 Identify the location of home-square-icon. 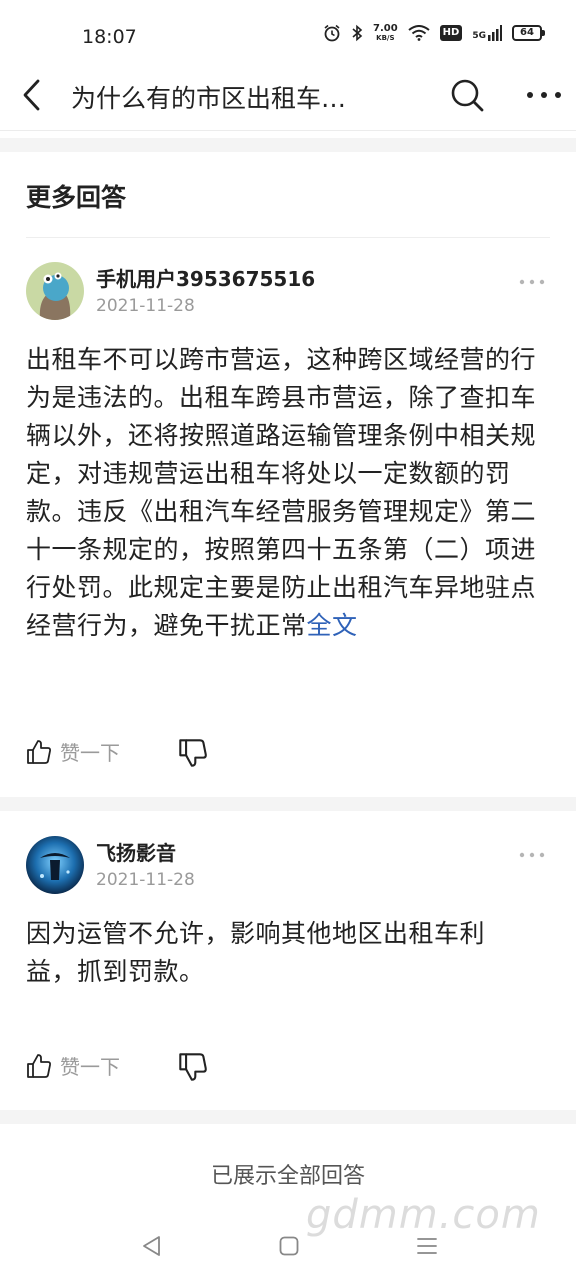
(289, 1246).